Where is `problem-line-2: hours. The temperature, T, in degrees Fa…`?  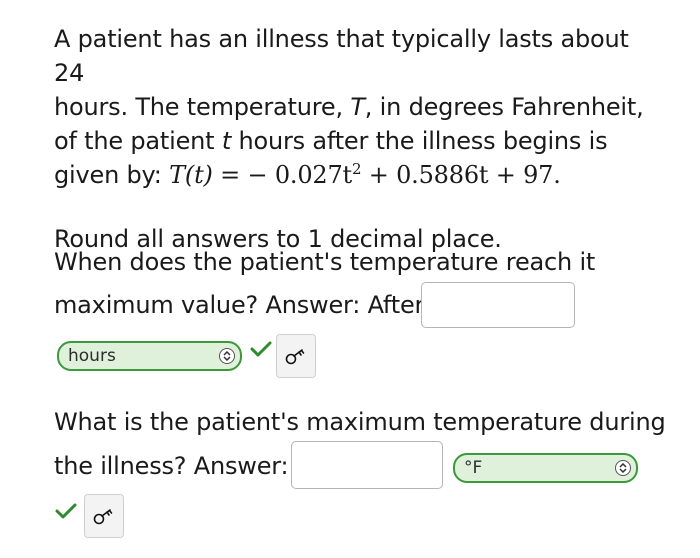 problem-line-2: hours. The temperature, T, in degrees Fa… is located at coordinates (354, 107).